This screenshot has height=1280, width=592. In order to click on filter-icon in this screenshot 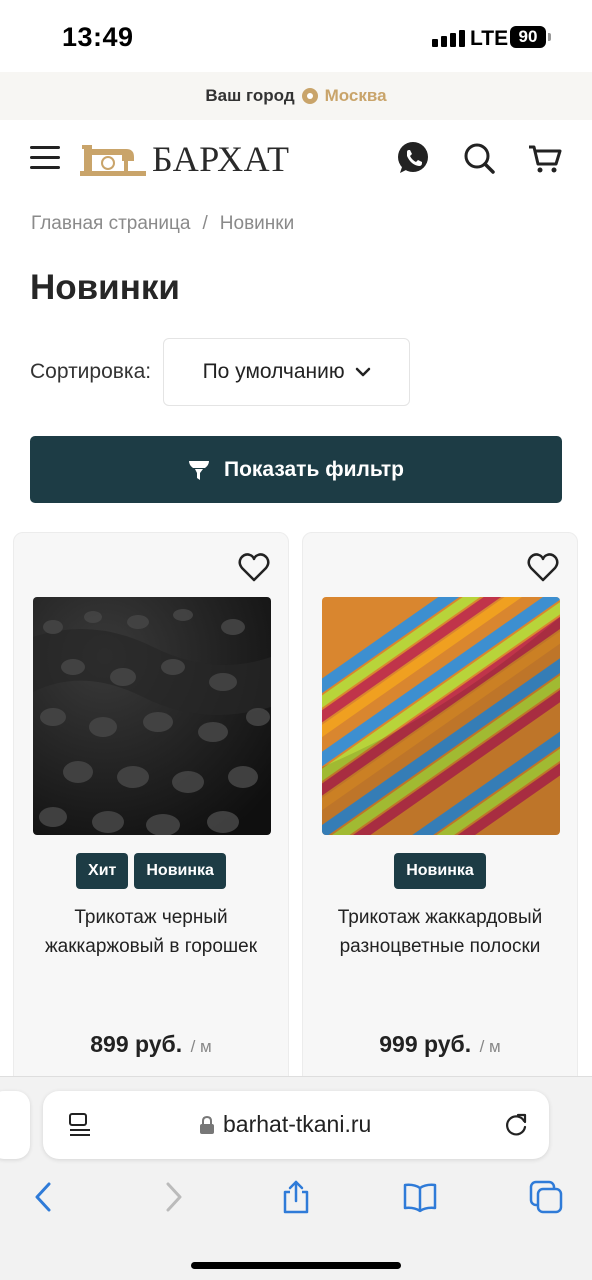, I will do `click(198, 470)`.